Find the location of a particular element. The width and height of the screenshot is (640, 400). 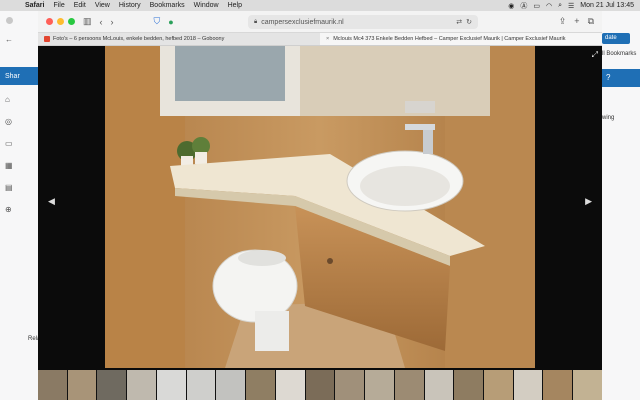

extension-icon: ● is located at coordinates (170, 22).